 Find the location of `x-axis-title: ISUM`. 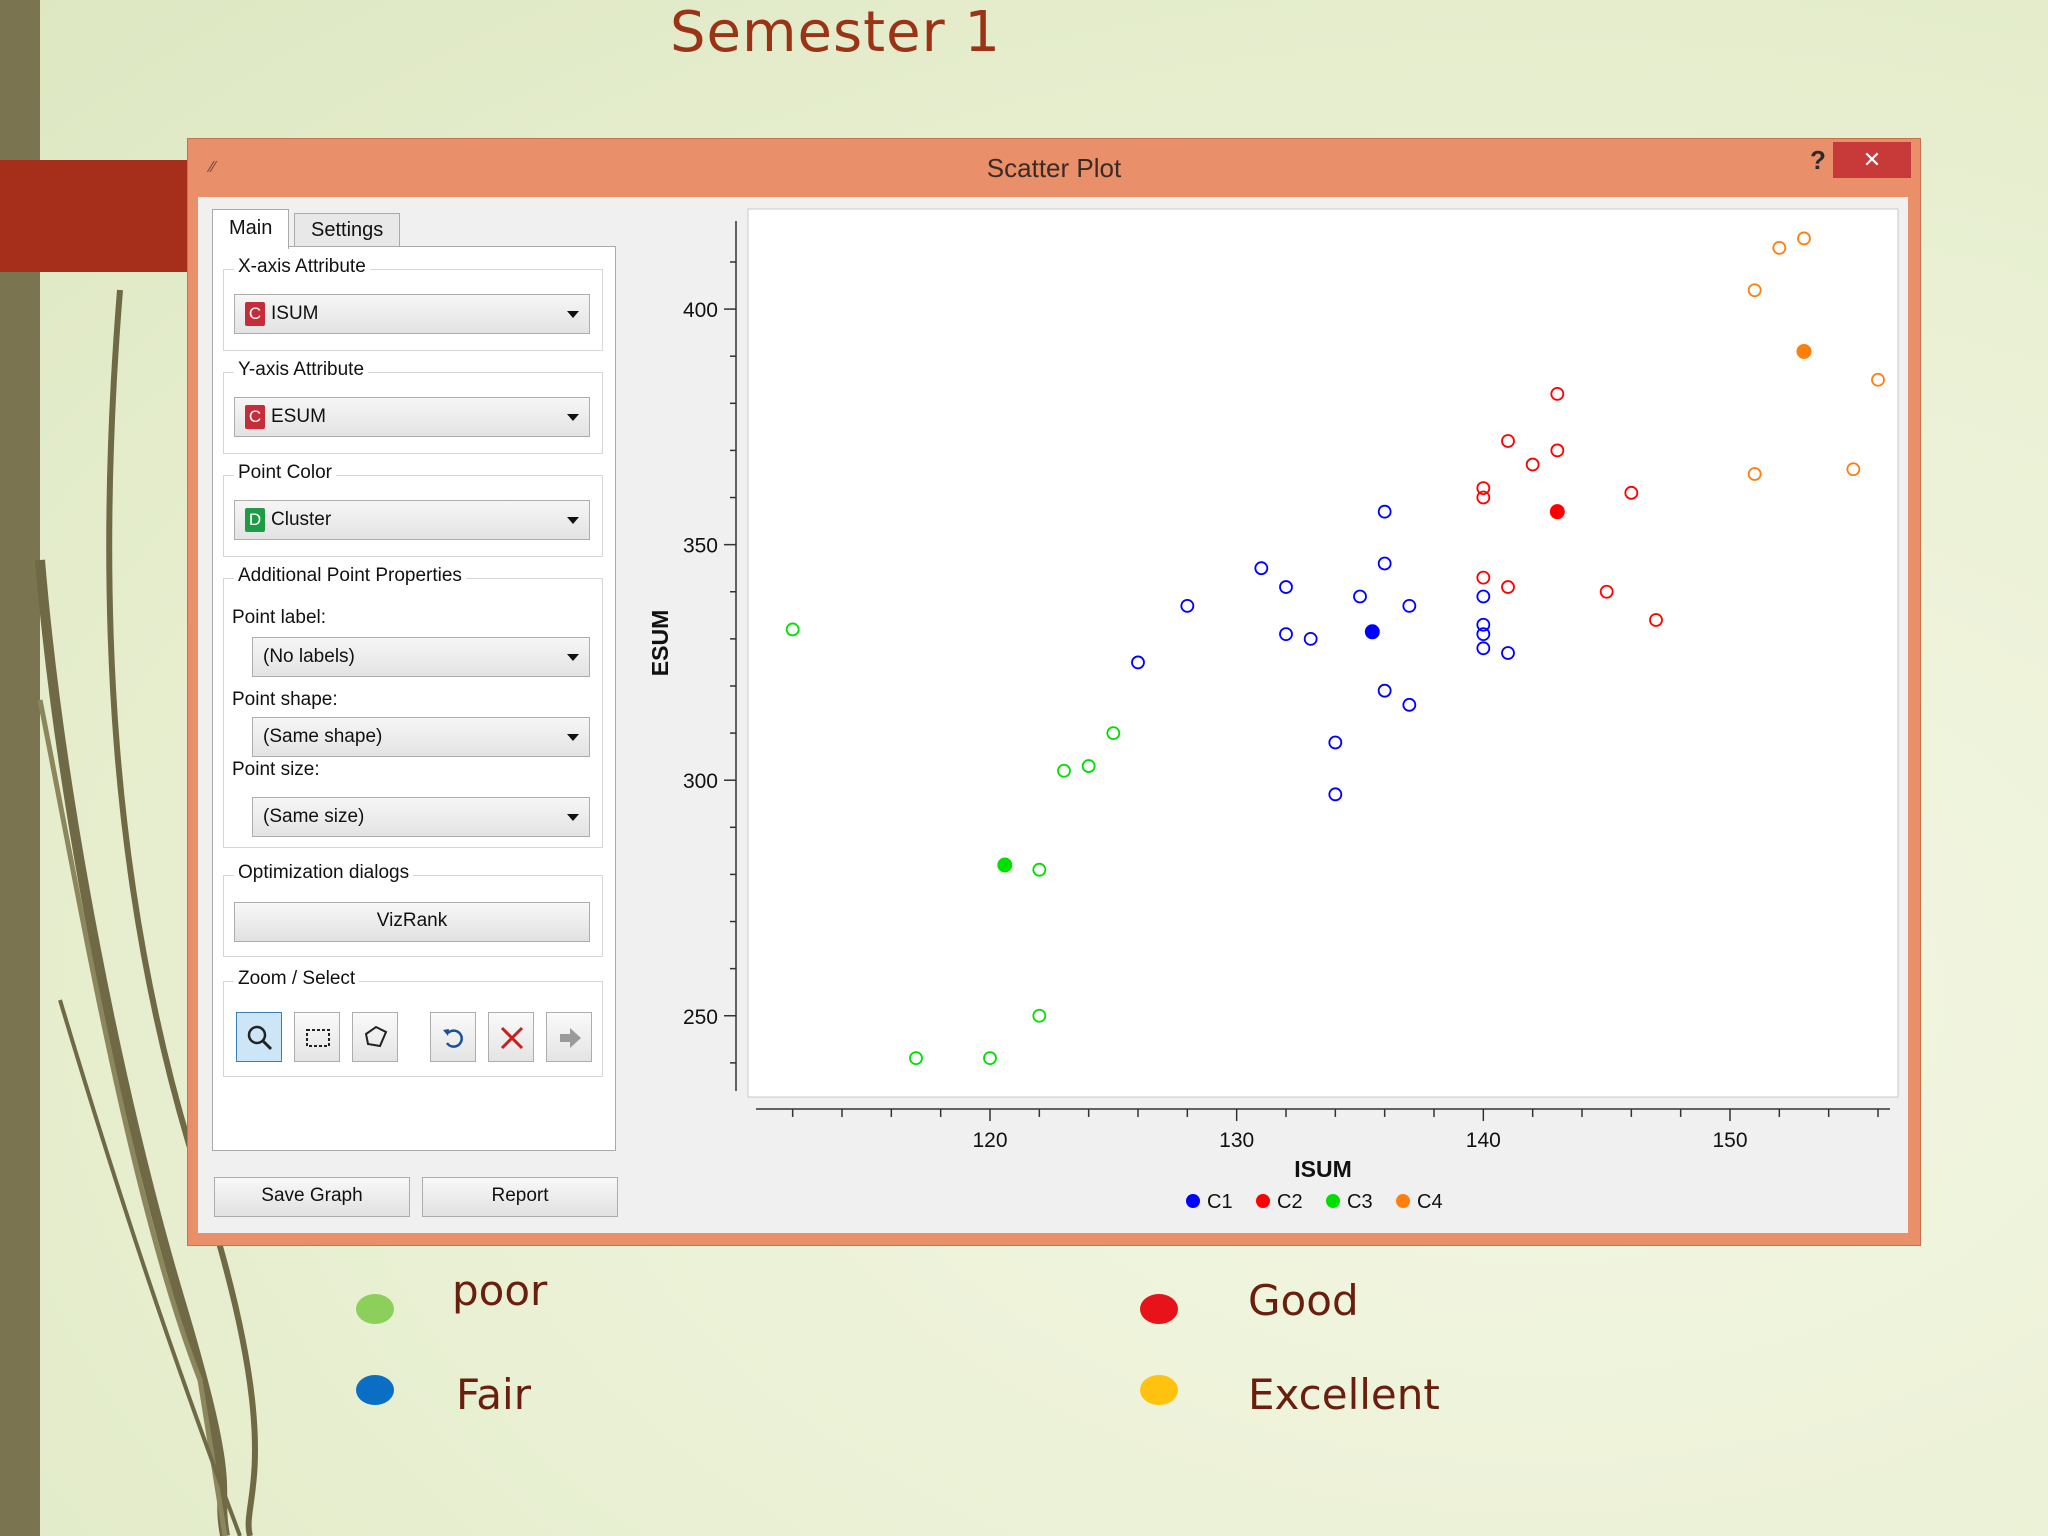

x-axis-title: ISUM is located at coordinates (1323, 1169).